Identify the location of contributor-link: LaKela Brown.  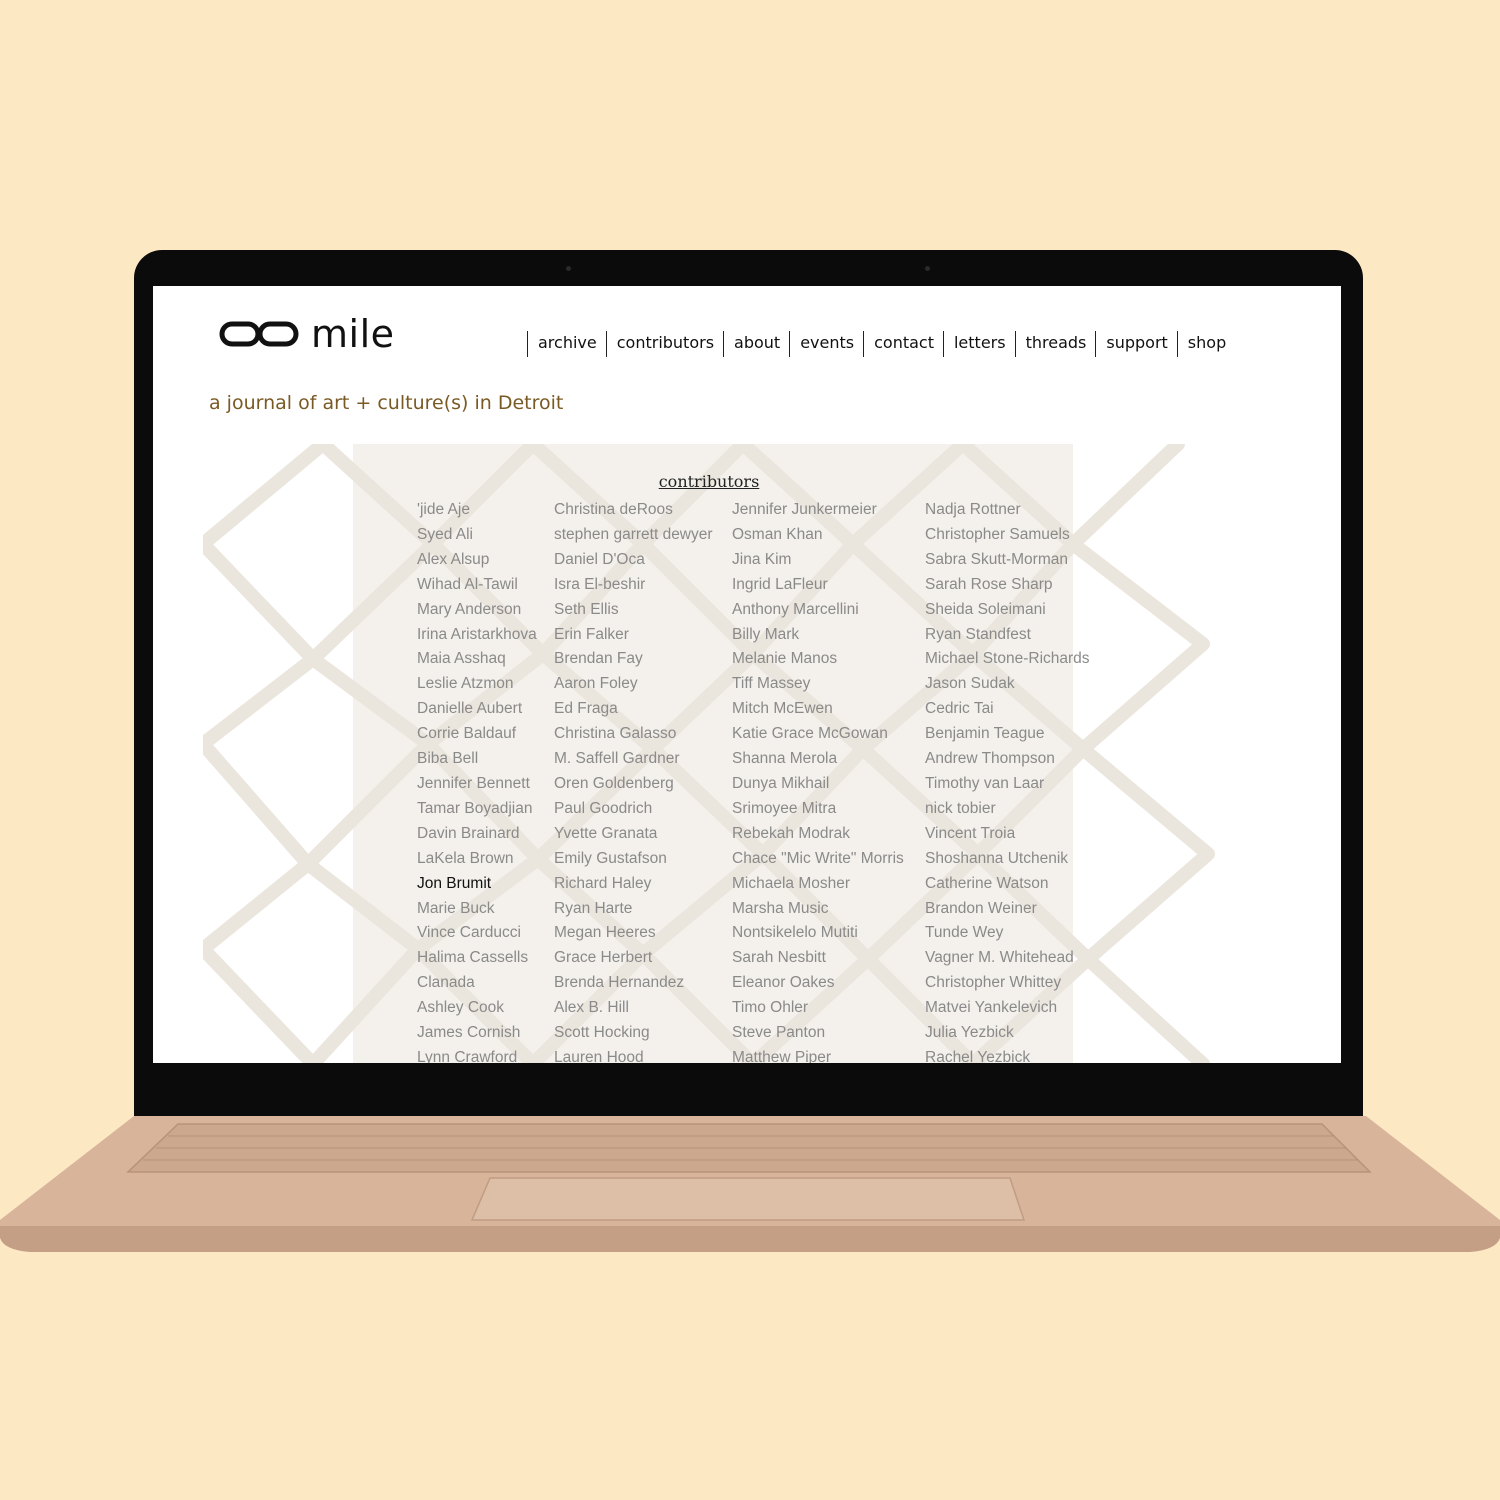
(485, 859).